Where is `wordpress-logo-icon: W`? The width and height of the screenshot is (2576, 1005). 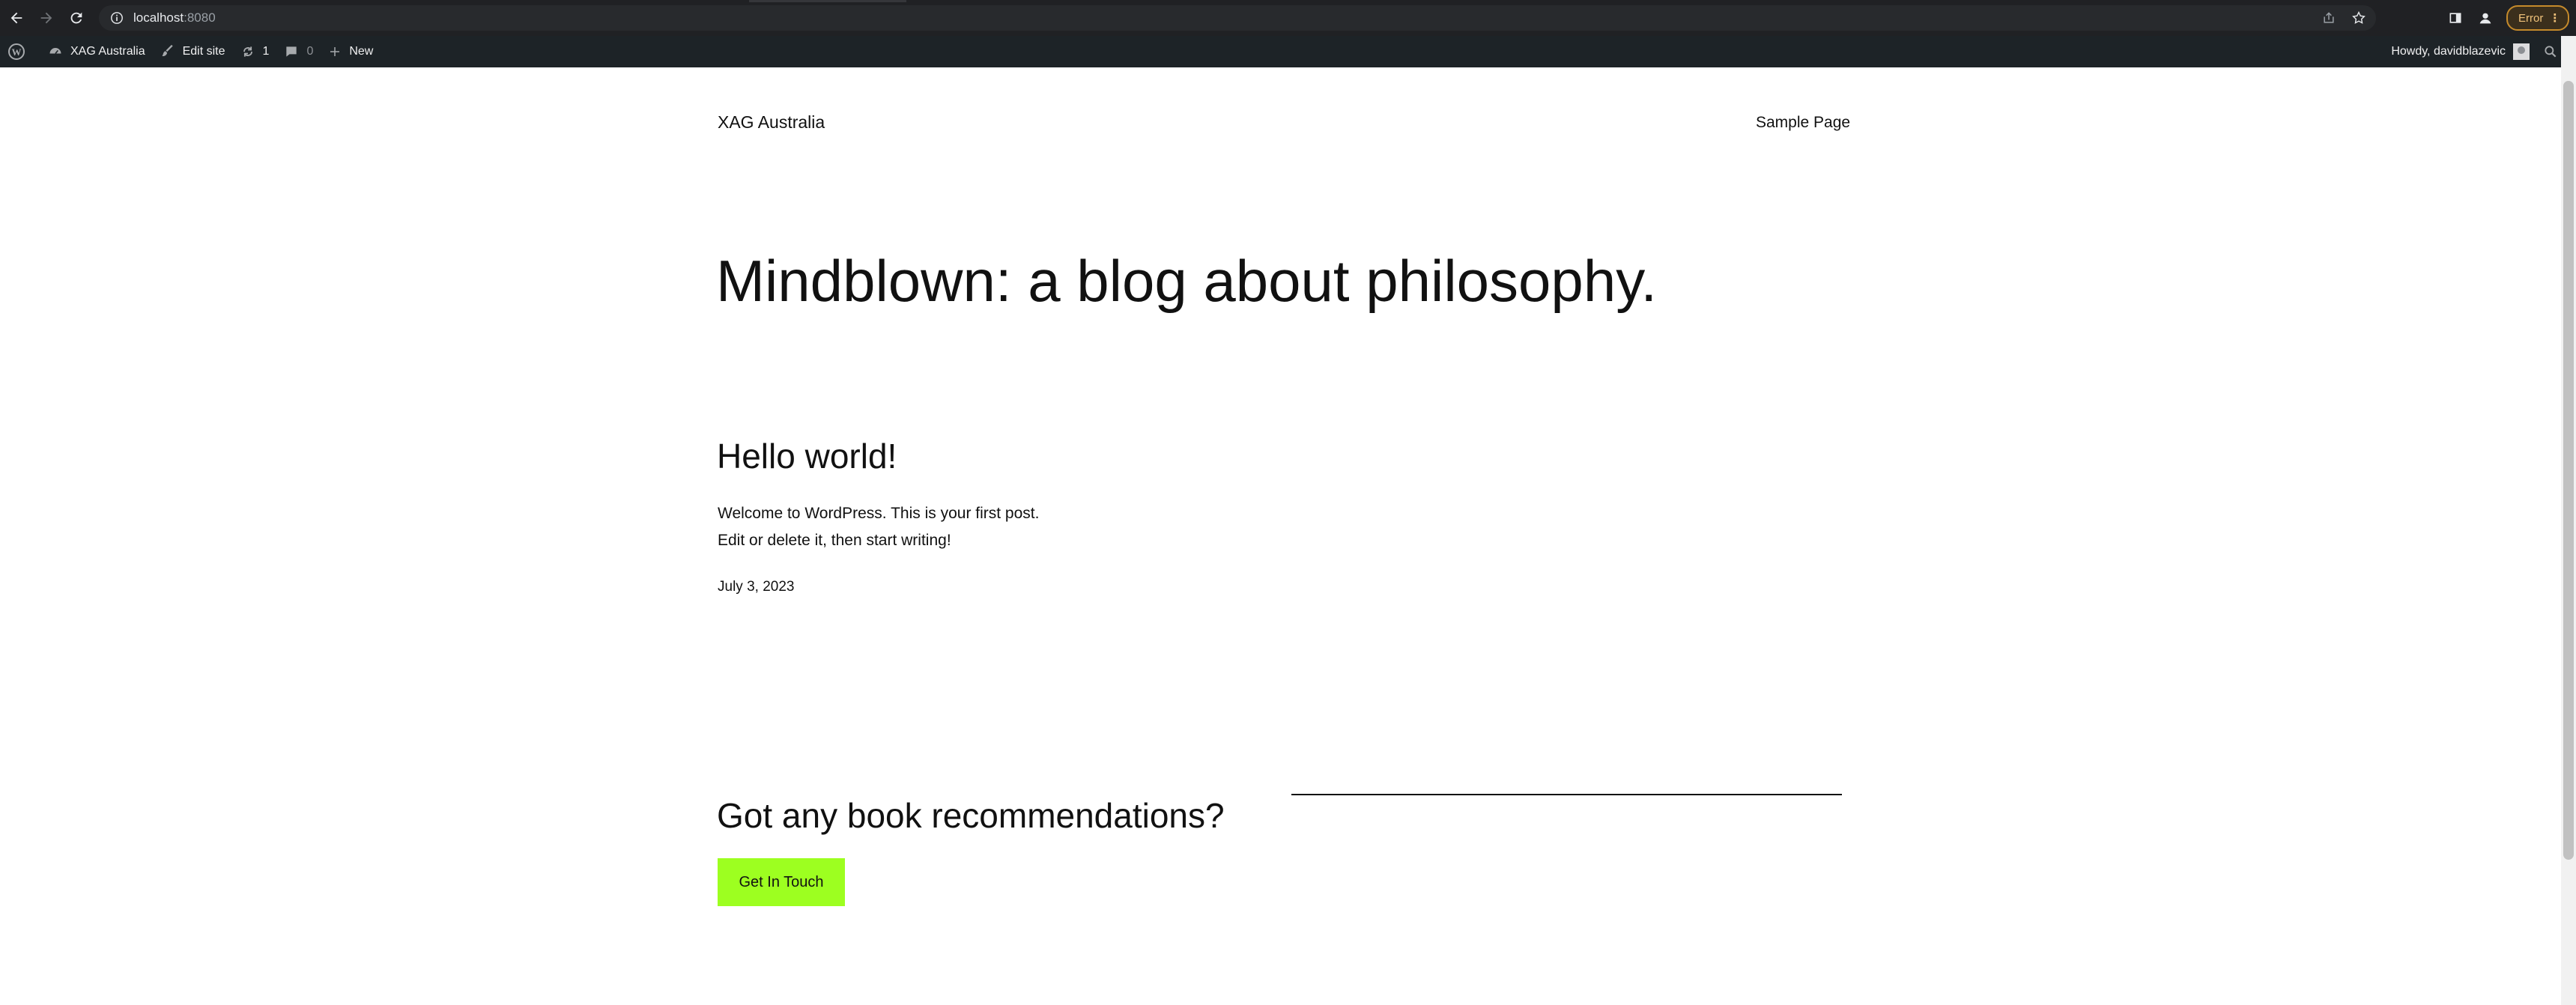 wordpress-logo-icon: W is located at coordinates (20, 51).